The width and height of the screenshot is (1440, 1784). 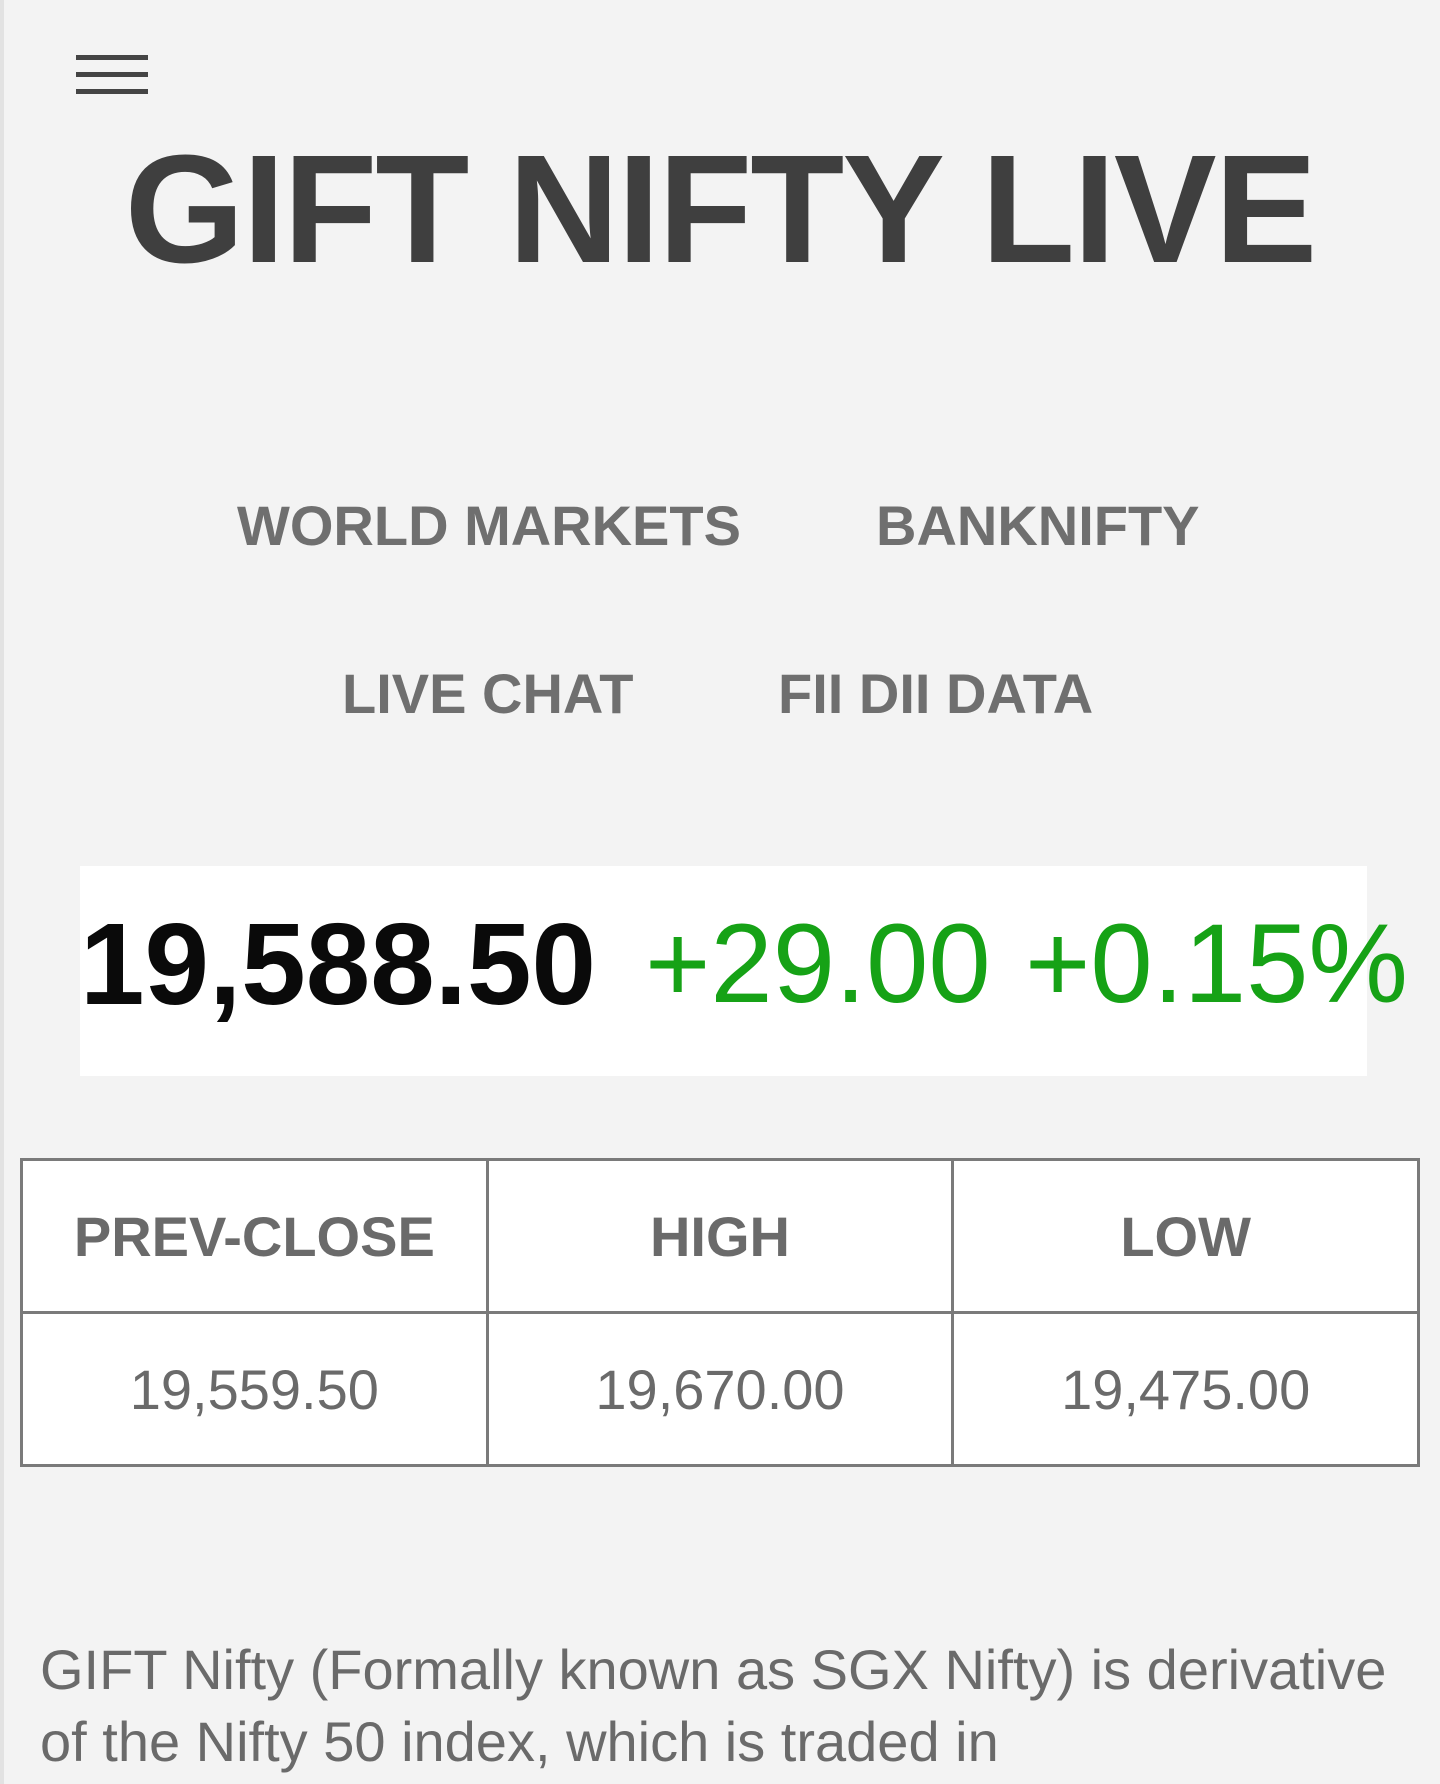 I want to click on quote-change-percent: +0.15%, so click(x=1216, y=963).